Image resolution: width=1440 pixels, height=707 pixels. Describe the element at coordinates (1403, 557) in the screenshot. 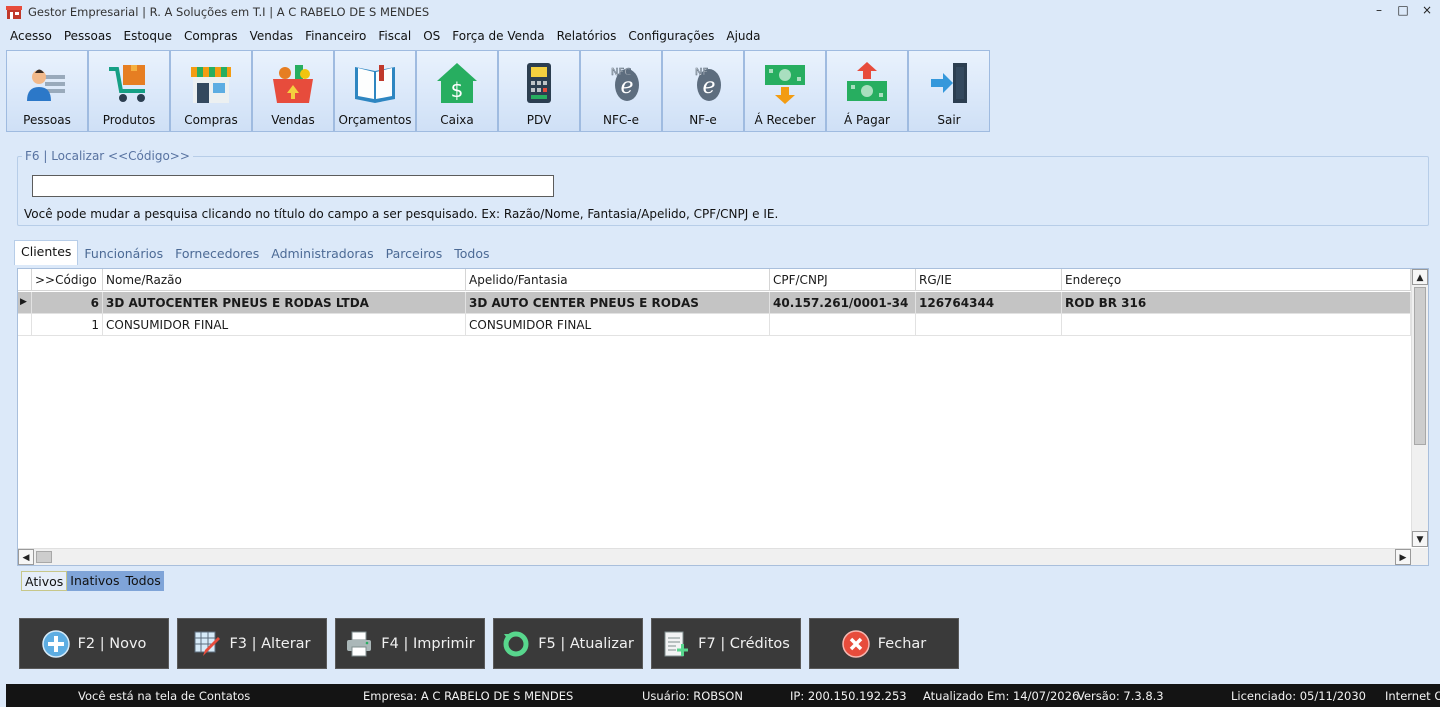

I see `scroll-right-icon: ▶` at that location.